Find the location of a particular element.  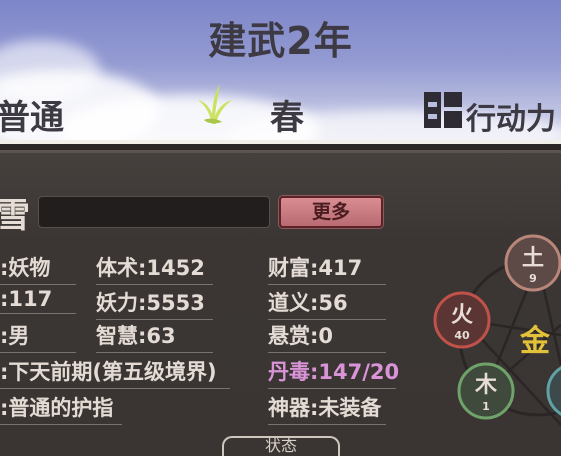

element-earth-value: 9 is located at coordinates (533, 278).